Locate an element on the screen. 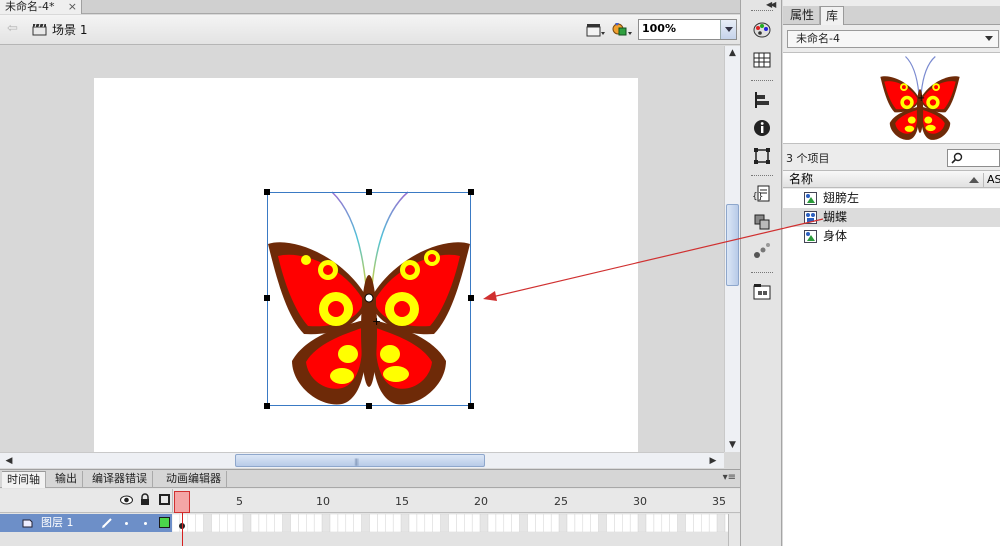 Image resolution: width=1000 pixels, height=546 pixels. library-search-input is located at coordinates (973, 158).